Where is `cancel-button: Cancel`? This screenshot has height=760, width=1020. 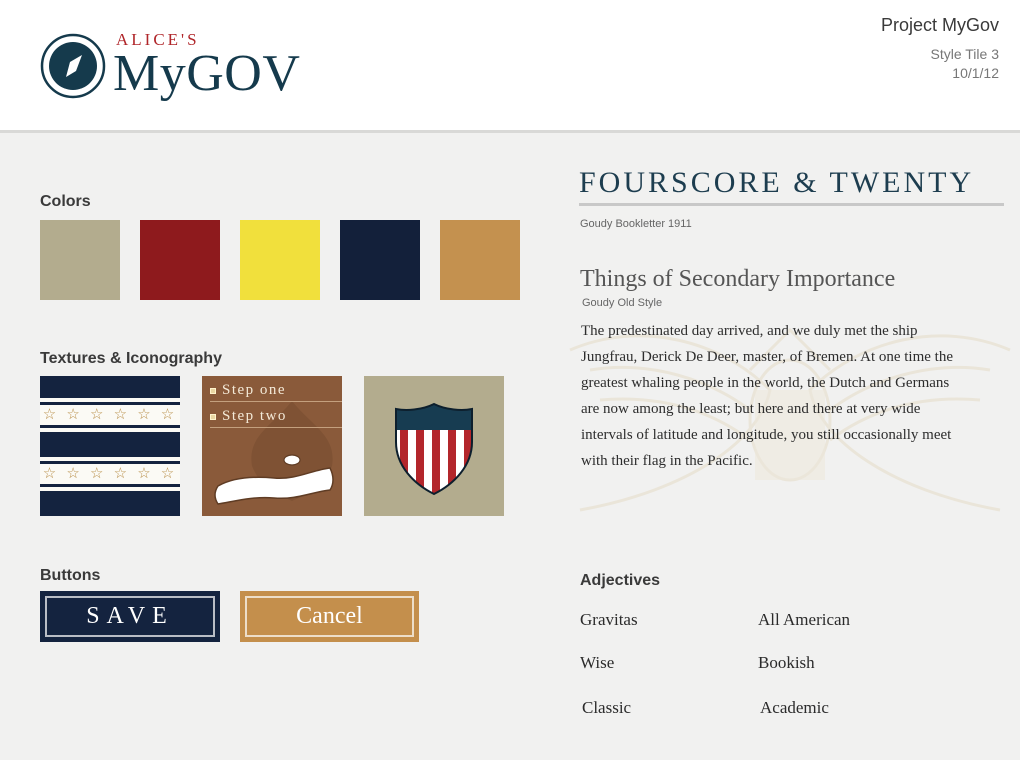 cancel-button: Cancel is located at coordinates (329, 616).